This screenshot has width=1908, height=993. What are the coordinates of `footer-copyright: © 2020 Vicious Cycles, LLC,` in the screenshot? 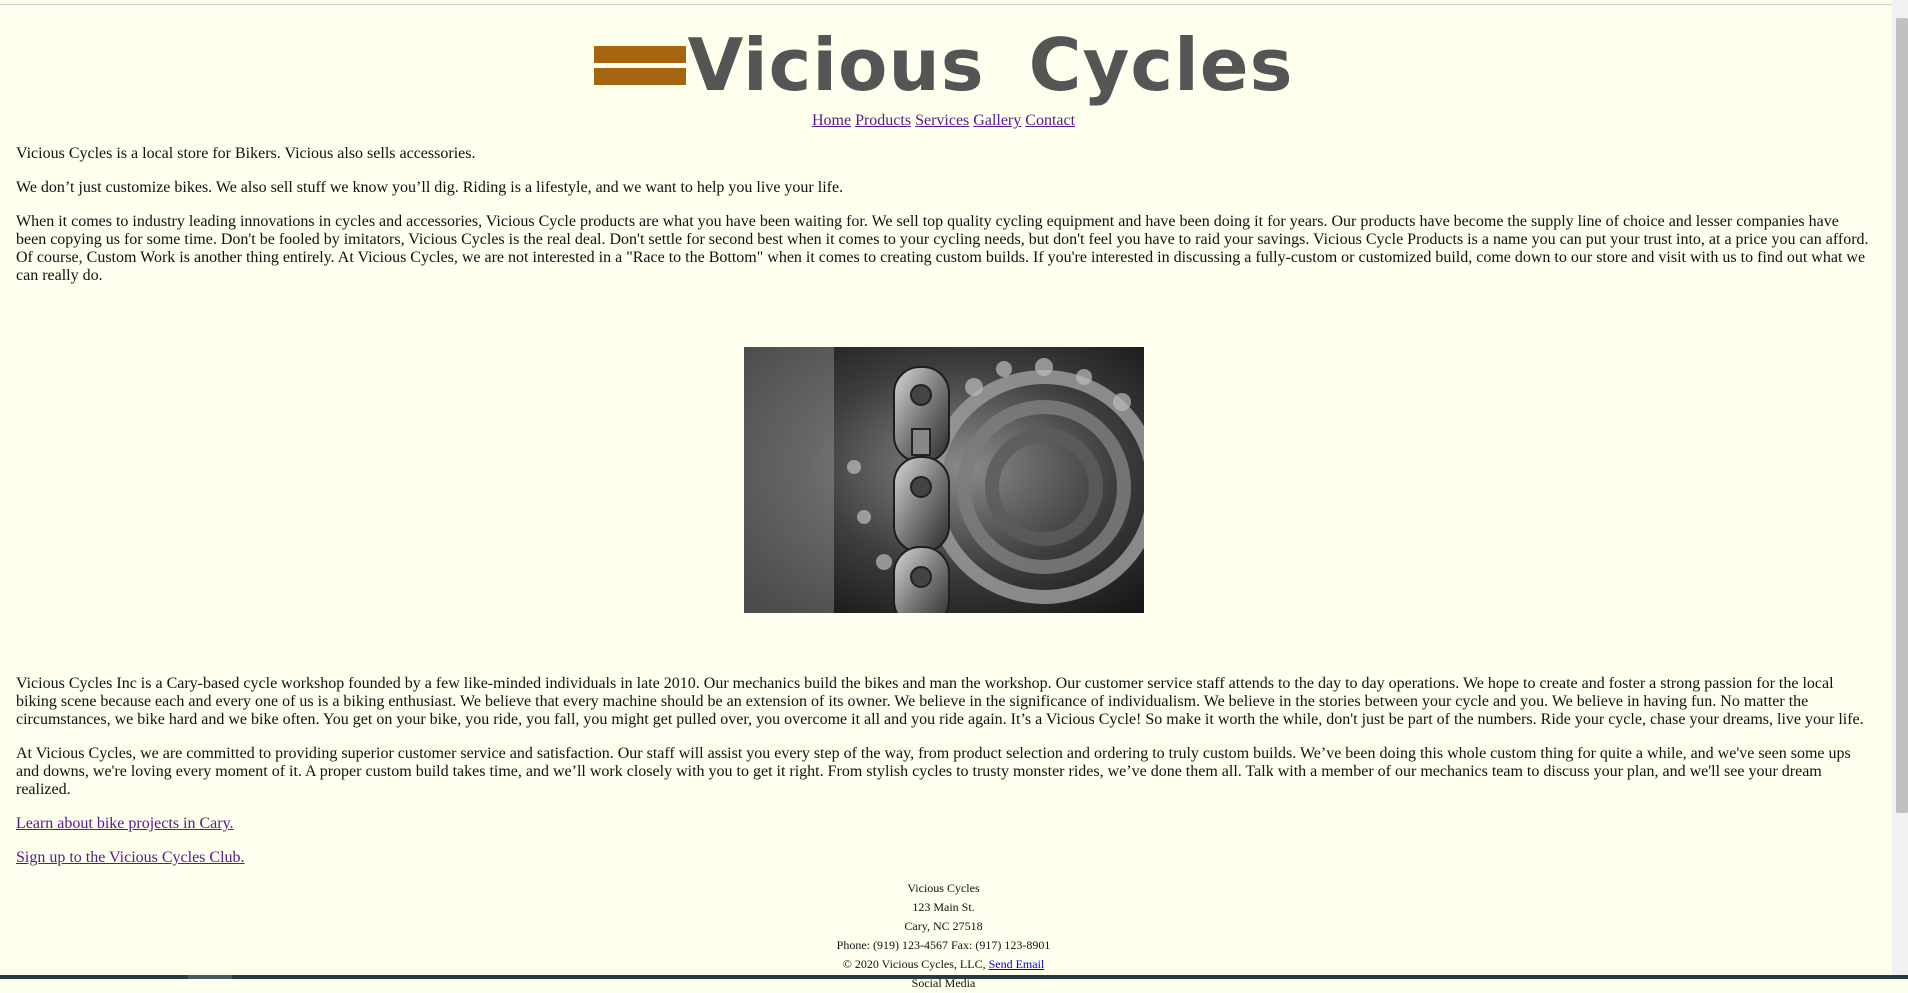 It's located at (914, 964).